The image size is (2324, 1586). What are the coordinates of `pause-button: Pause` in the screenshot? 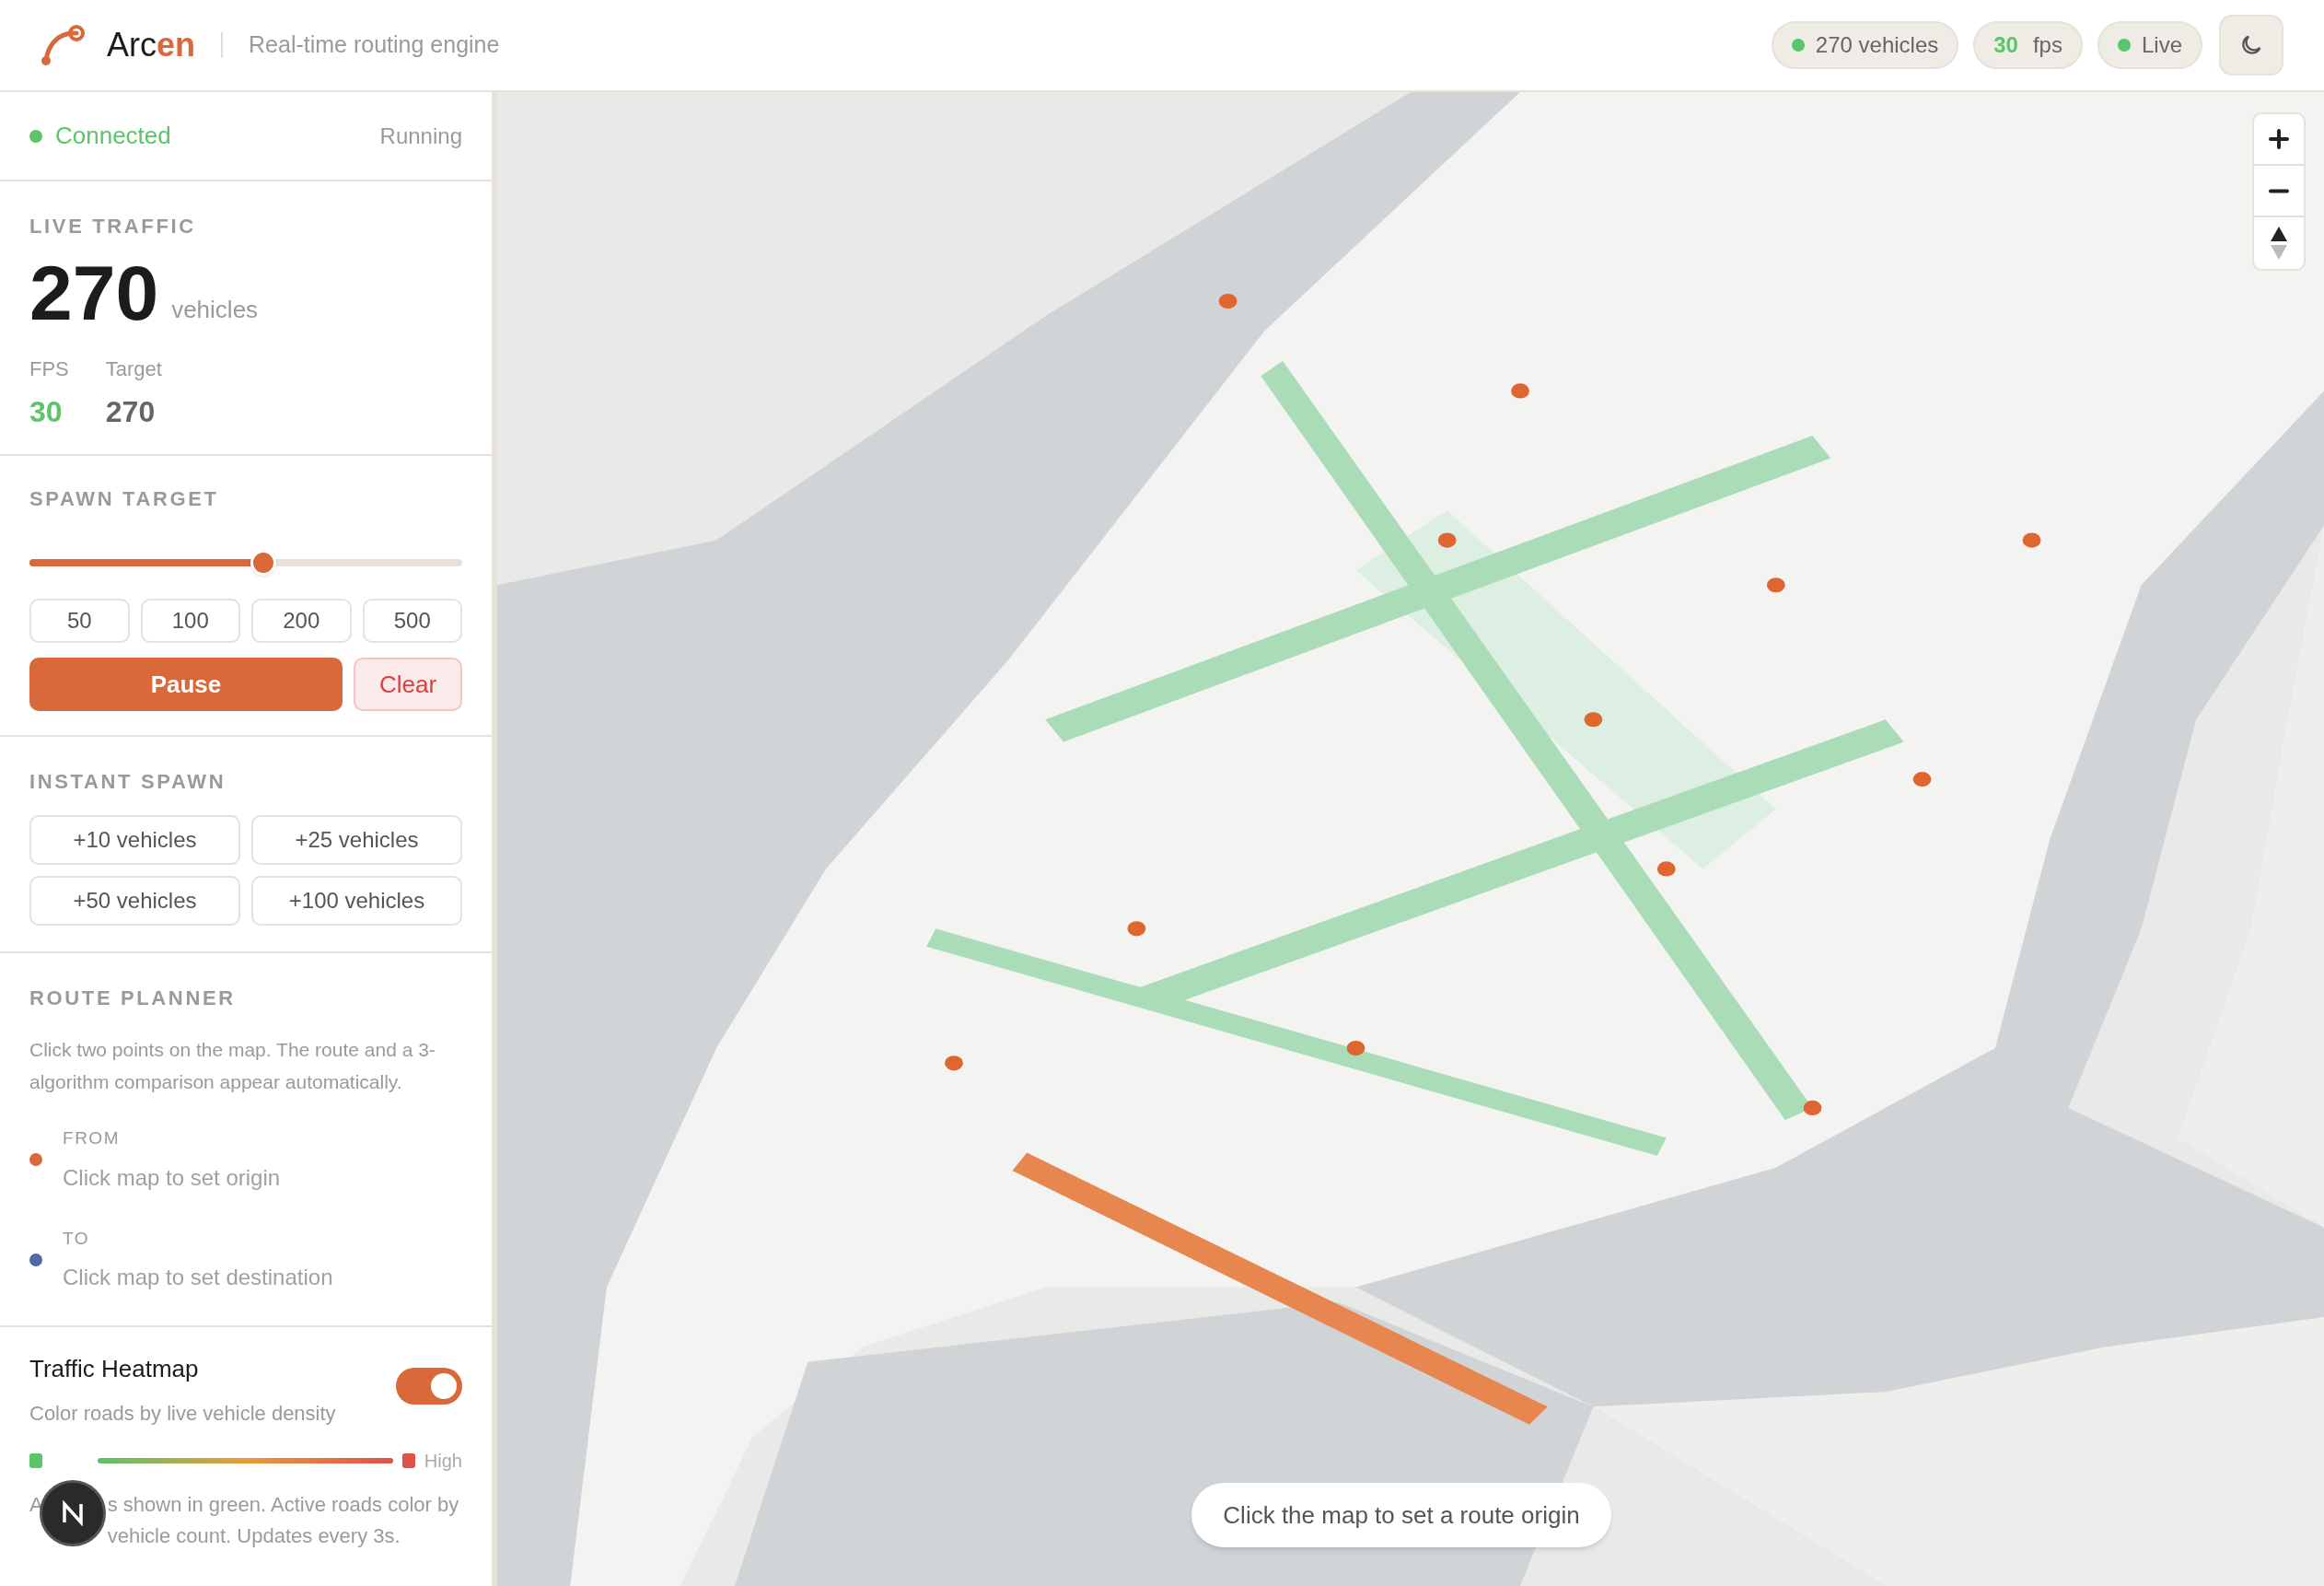 It's located at (186, 684).